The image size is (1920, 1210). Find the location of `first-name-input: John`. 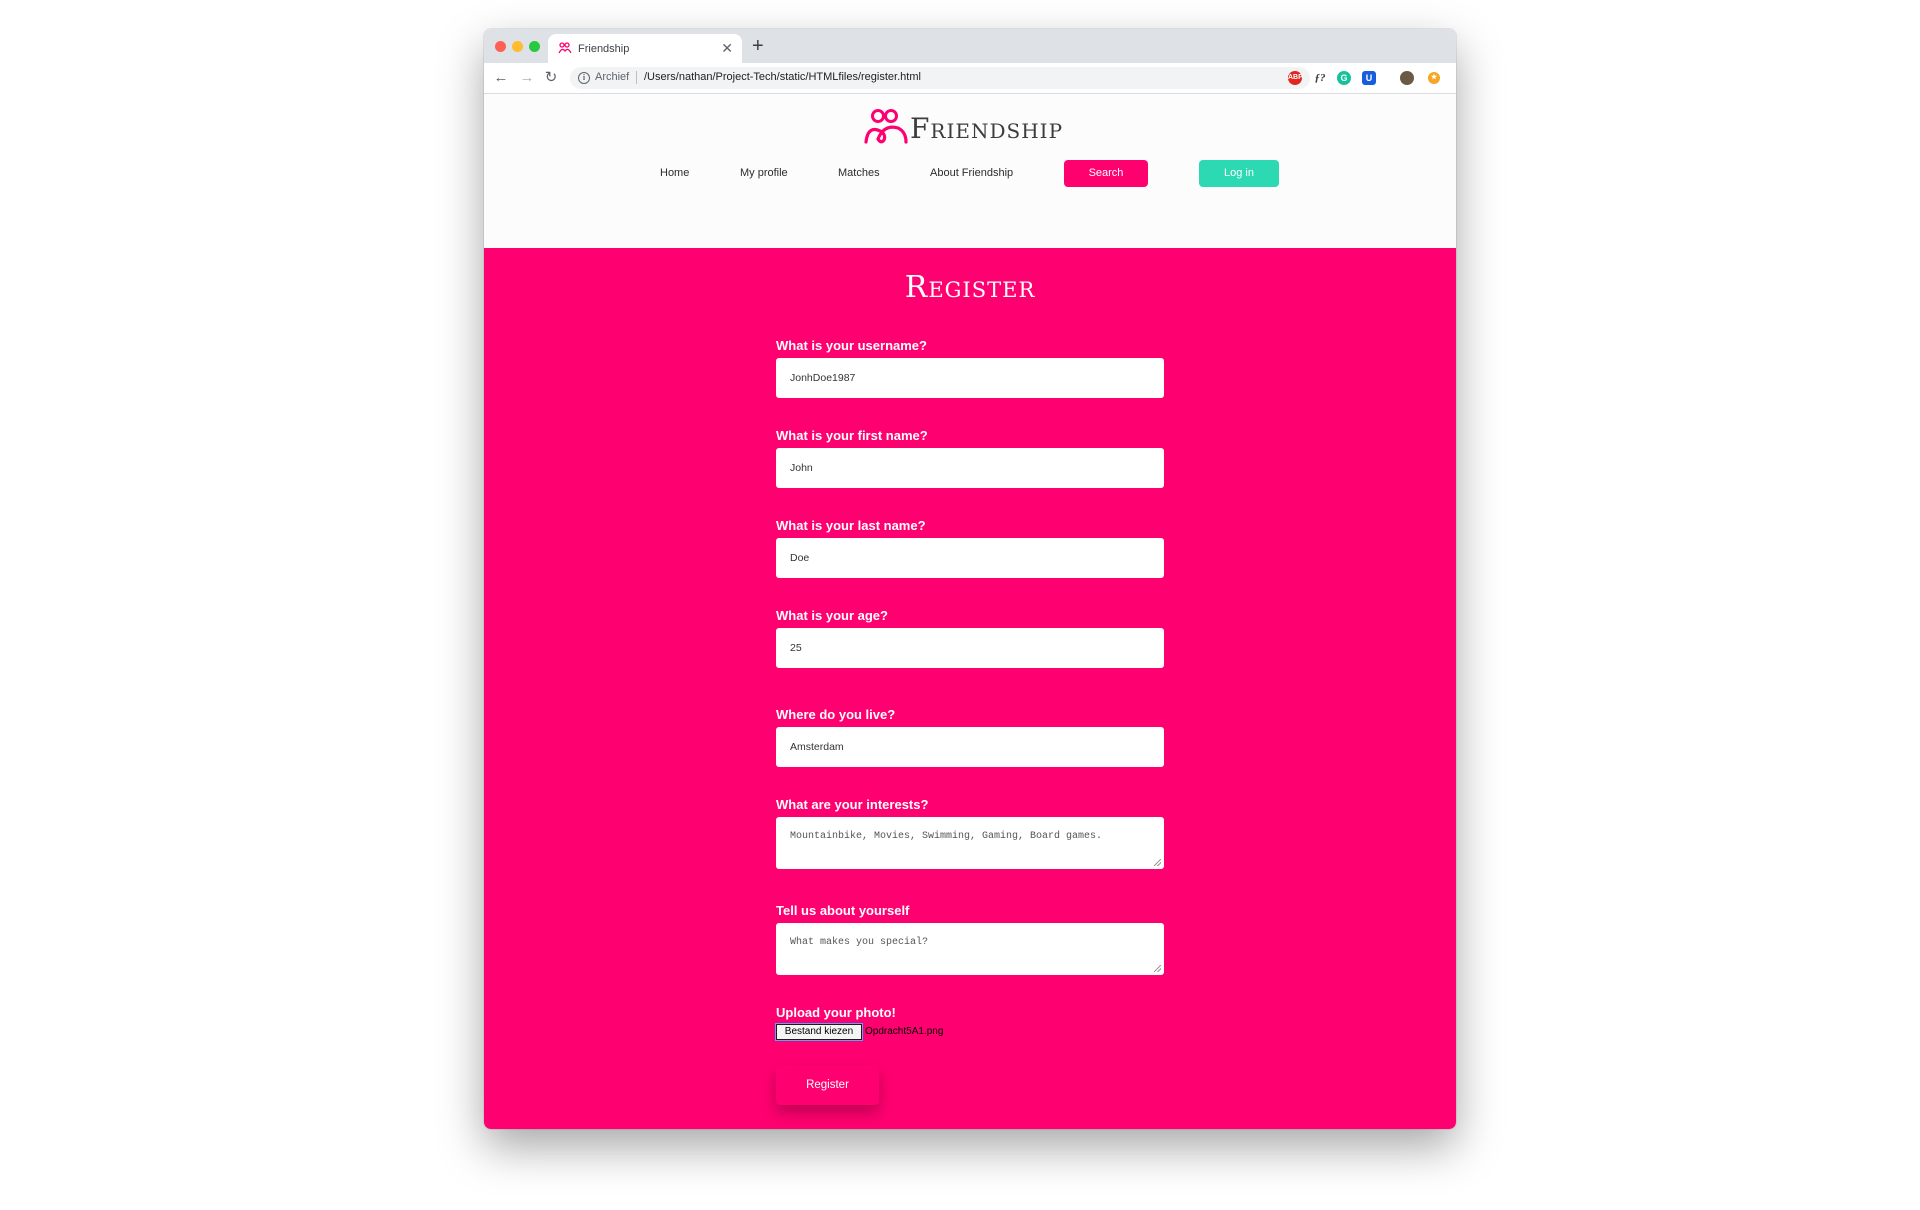

first-name-input: John is located at coordinates (970, 468).